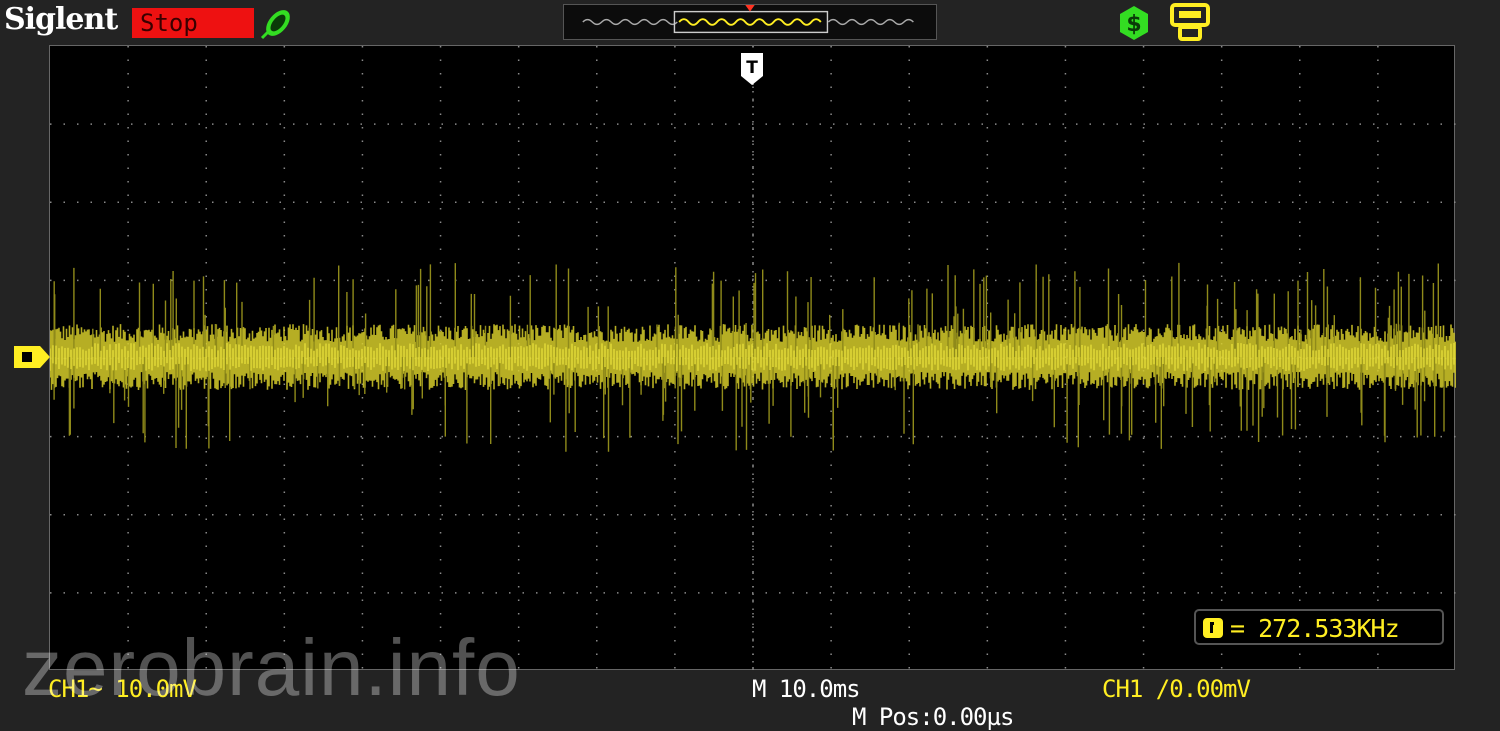 The height and width of the screenshot is (731, 1500). Describe the element at coordinates (1213, 628) in the screenshot. I see `frequency-icon` at that location.